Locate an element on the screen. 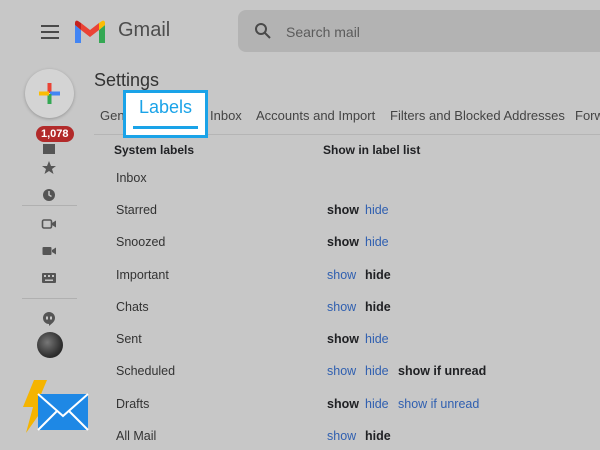 The width and height of the screenshot is (600, 450). table-row: Important show hide is located at coordinates (300, 278).